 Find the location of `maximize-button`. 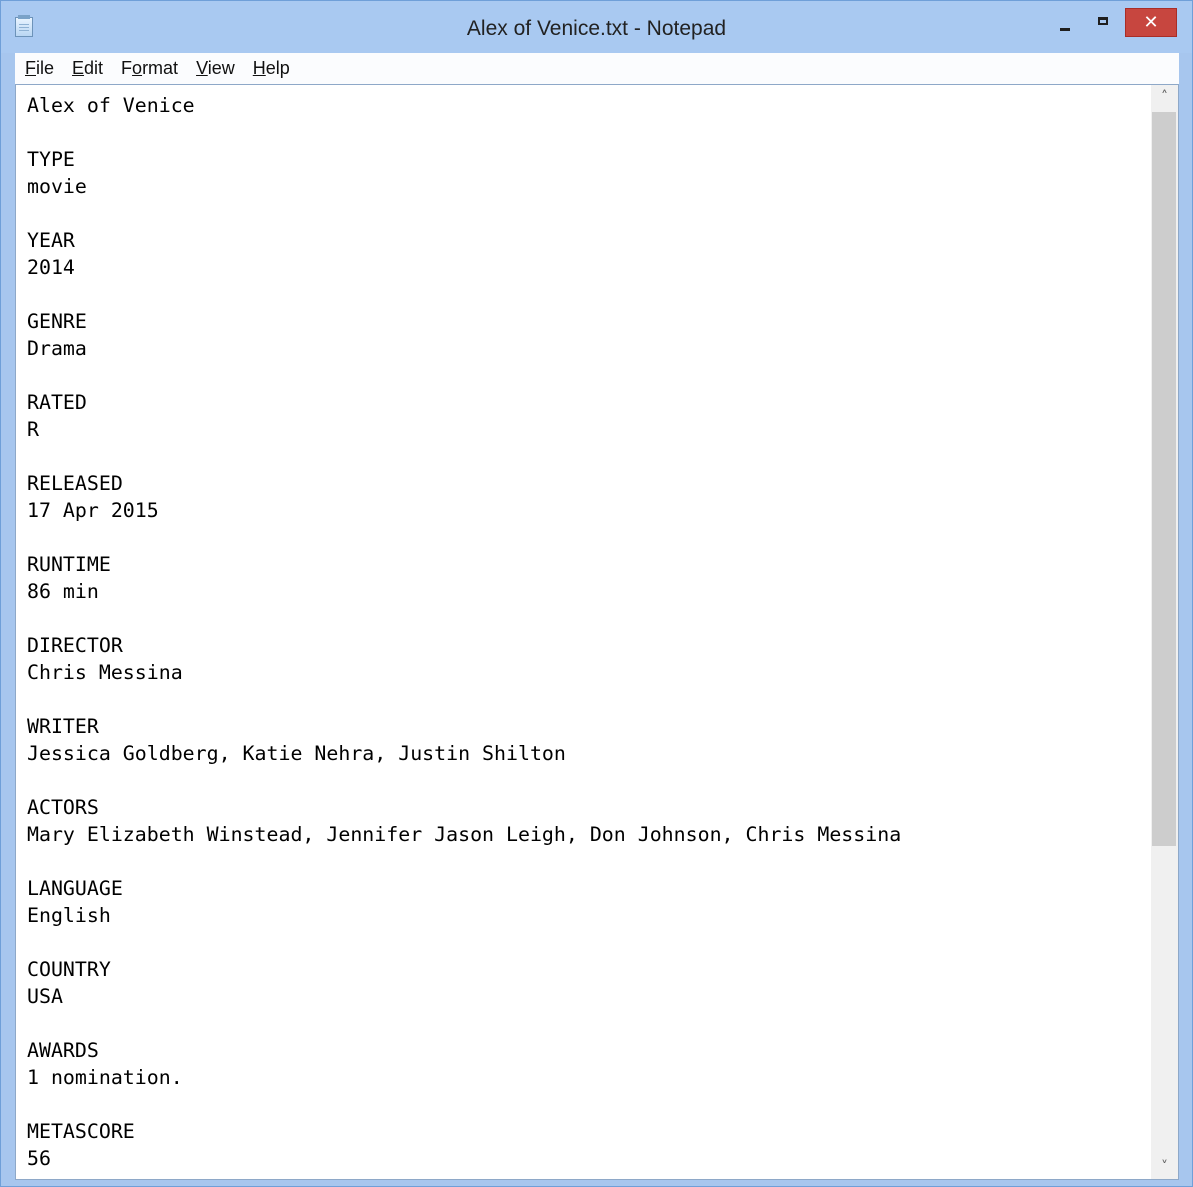

maximize-button is located at coordinates (1103, 24).